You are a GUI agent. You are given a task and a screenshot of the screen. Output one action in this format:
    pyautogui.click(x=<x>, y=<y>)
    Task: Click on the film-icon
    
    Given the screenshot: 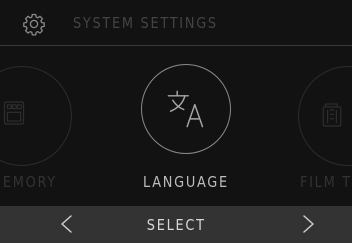 What is the action you would take?
    pyautogui.click(x=332, y=115)
    